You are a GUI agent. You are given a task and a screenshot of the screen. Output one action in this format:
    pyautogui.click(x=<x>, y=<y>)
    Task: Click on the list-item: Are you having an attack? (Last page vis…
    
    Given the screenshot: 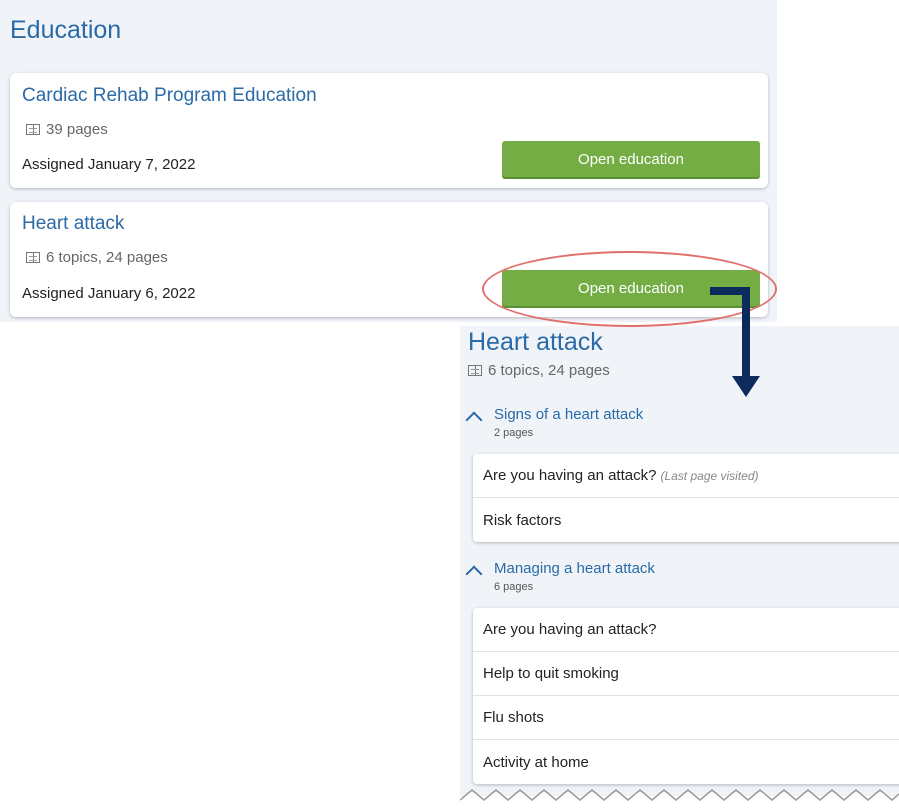 What is the action you would take?
    pyautogui.click(x=686, y=476)
    